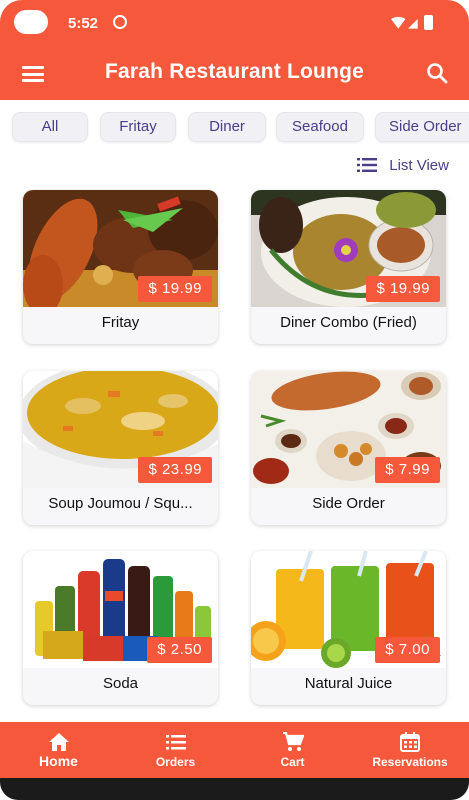  Describe the element at coordinates (348, 448) in the screenshot. I see `menu-item-card: $ 7.99 Side Order` at that location.